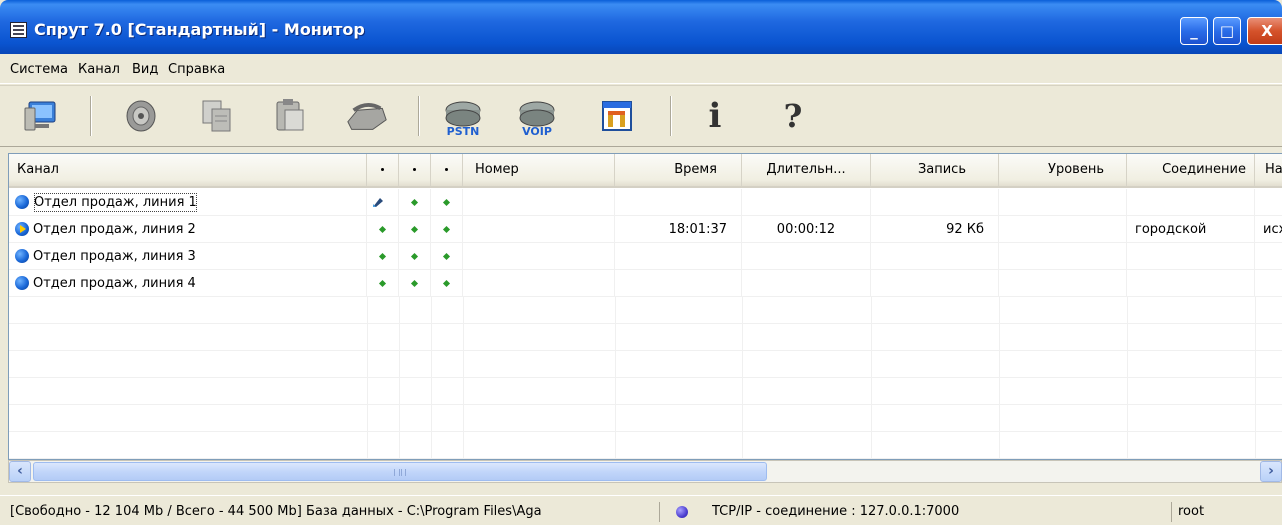 This screenshot has width=1282, height=525. I want to click on svg-text: VOIP, so click(537, 131).